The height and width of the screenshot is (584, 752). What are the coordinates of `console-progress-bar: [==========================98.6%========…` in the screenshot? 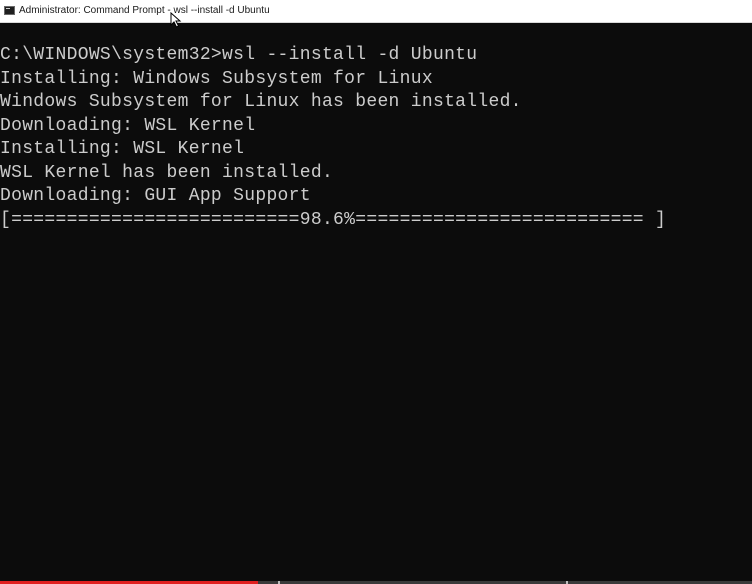 It's located at (333, 219).